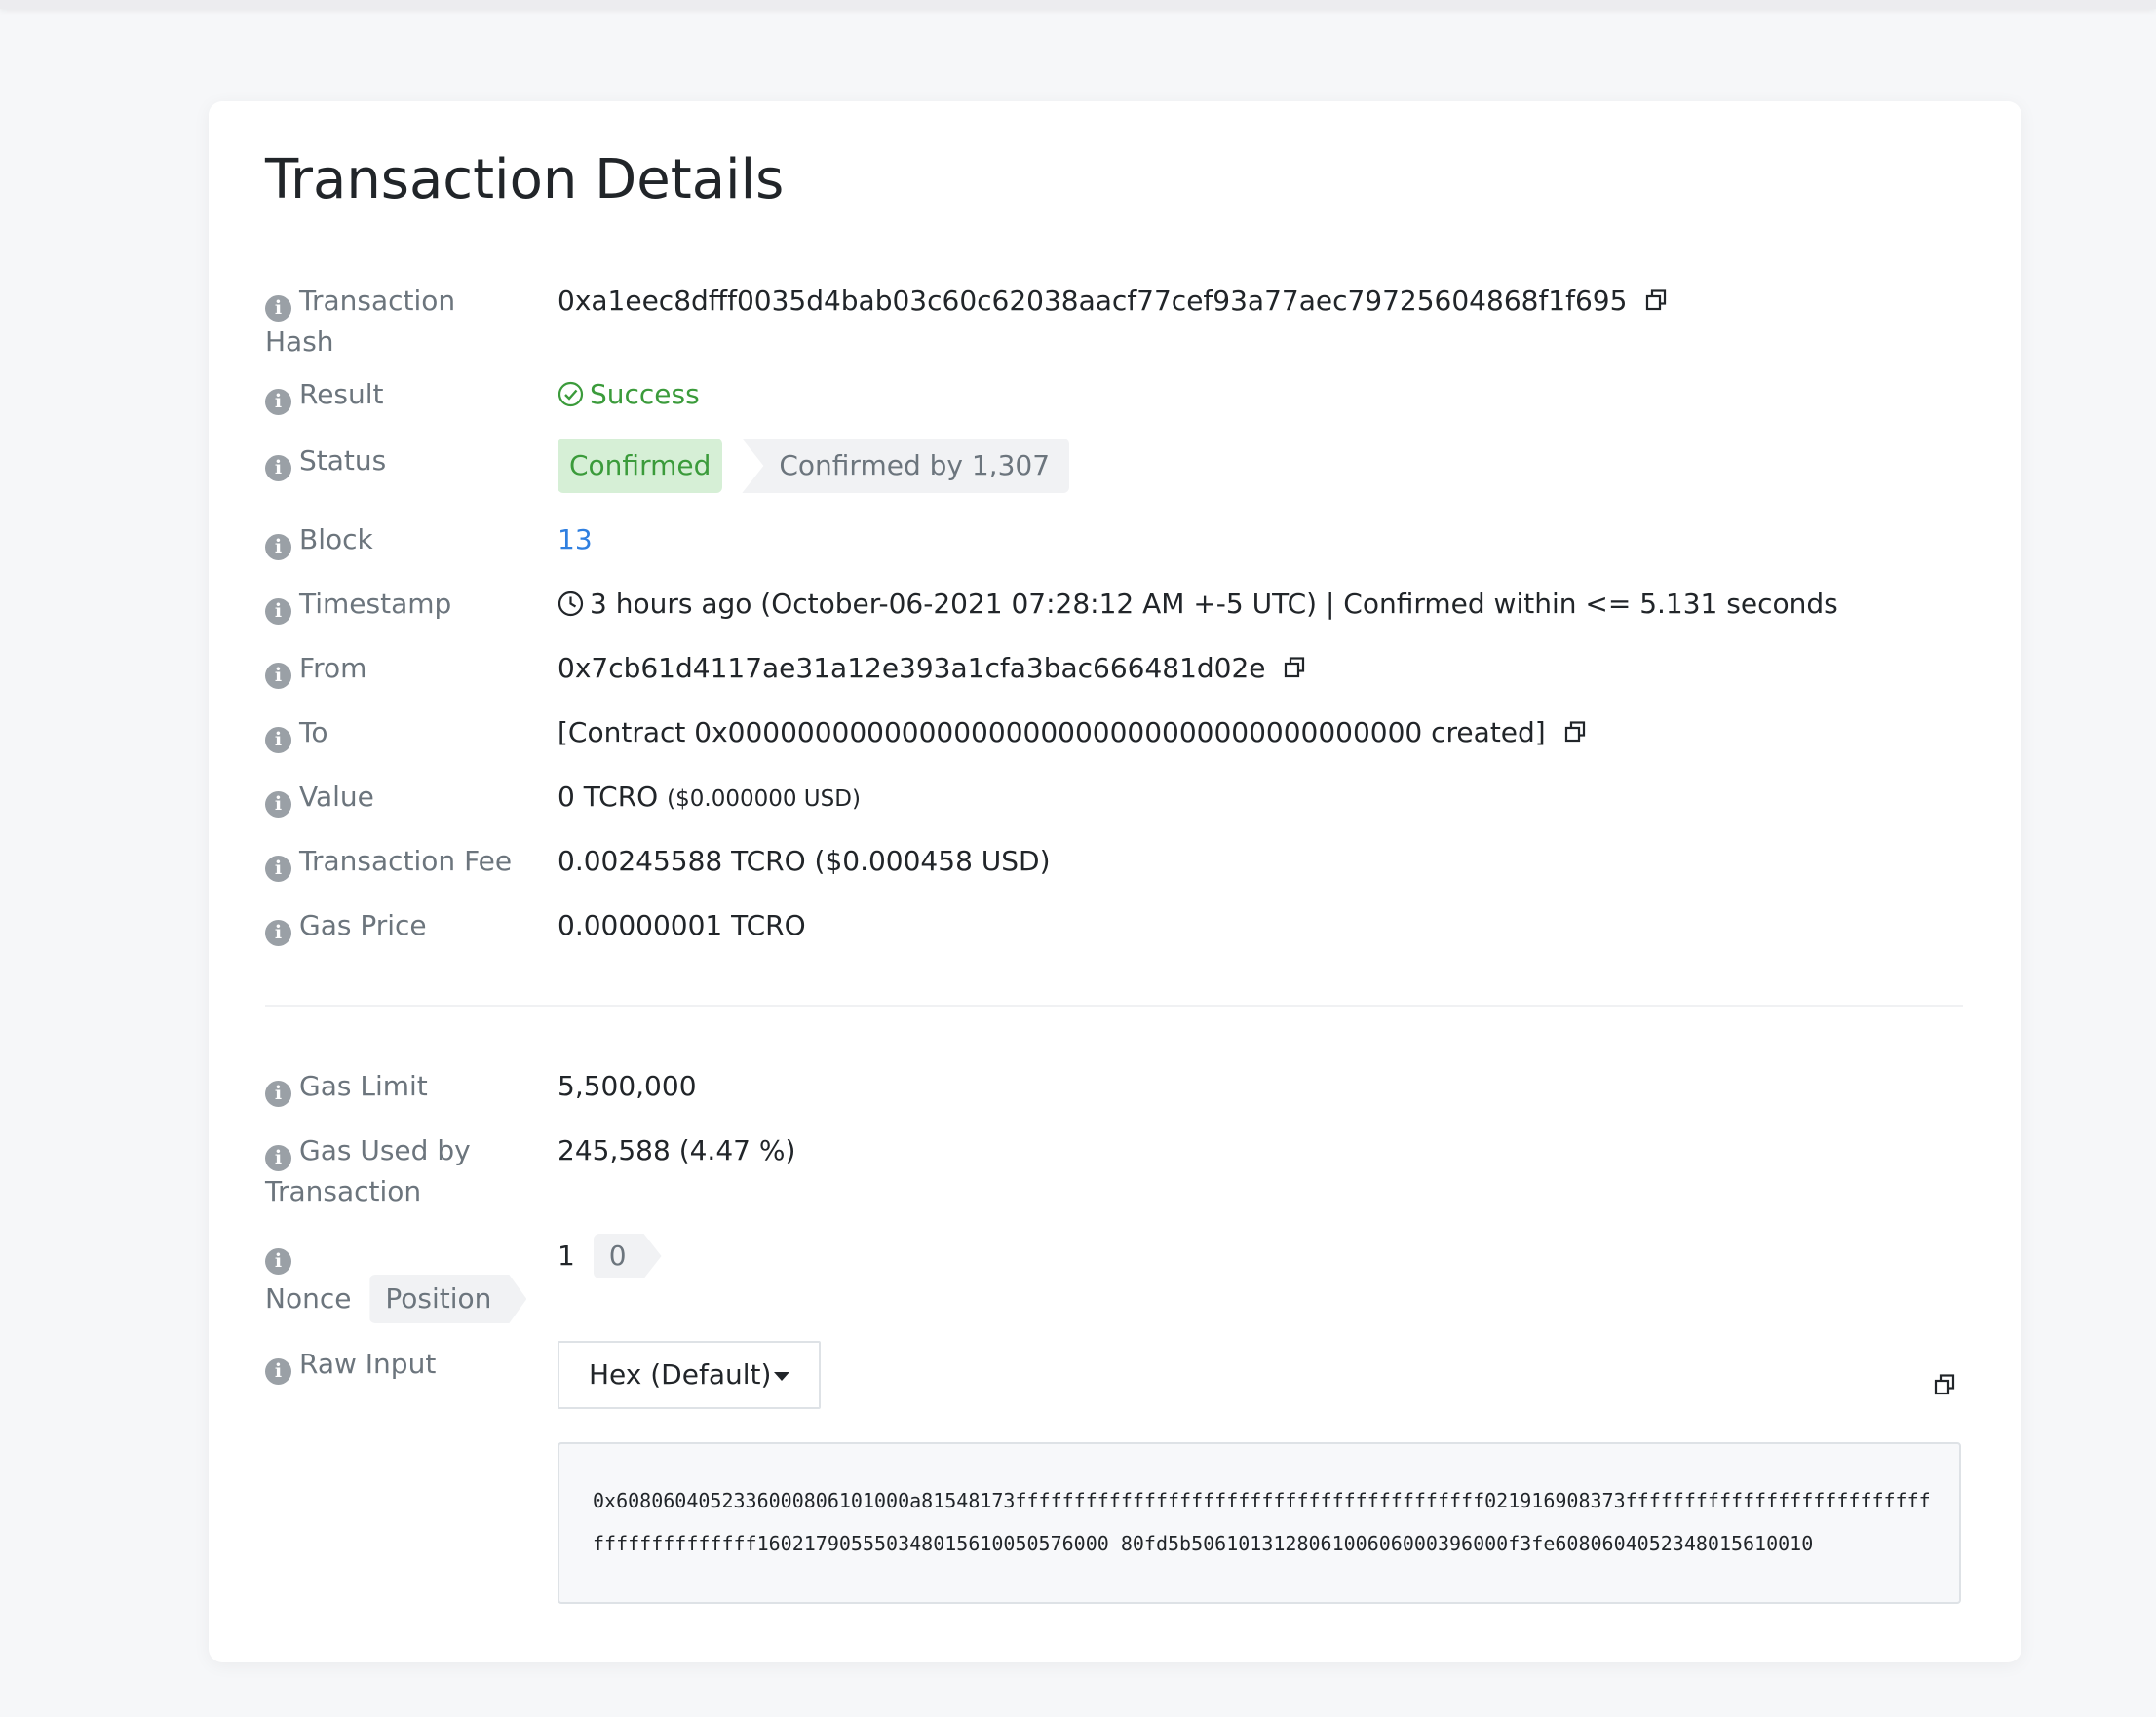  I want to click on row-label: i Gas Limit, so click(392, 1087).